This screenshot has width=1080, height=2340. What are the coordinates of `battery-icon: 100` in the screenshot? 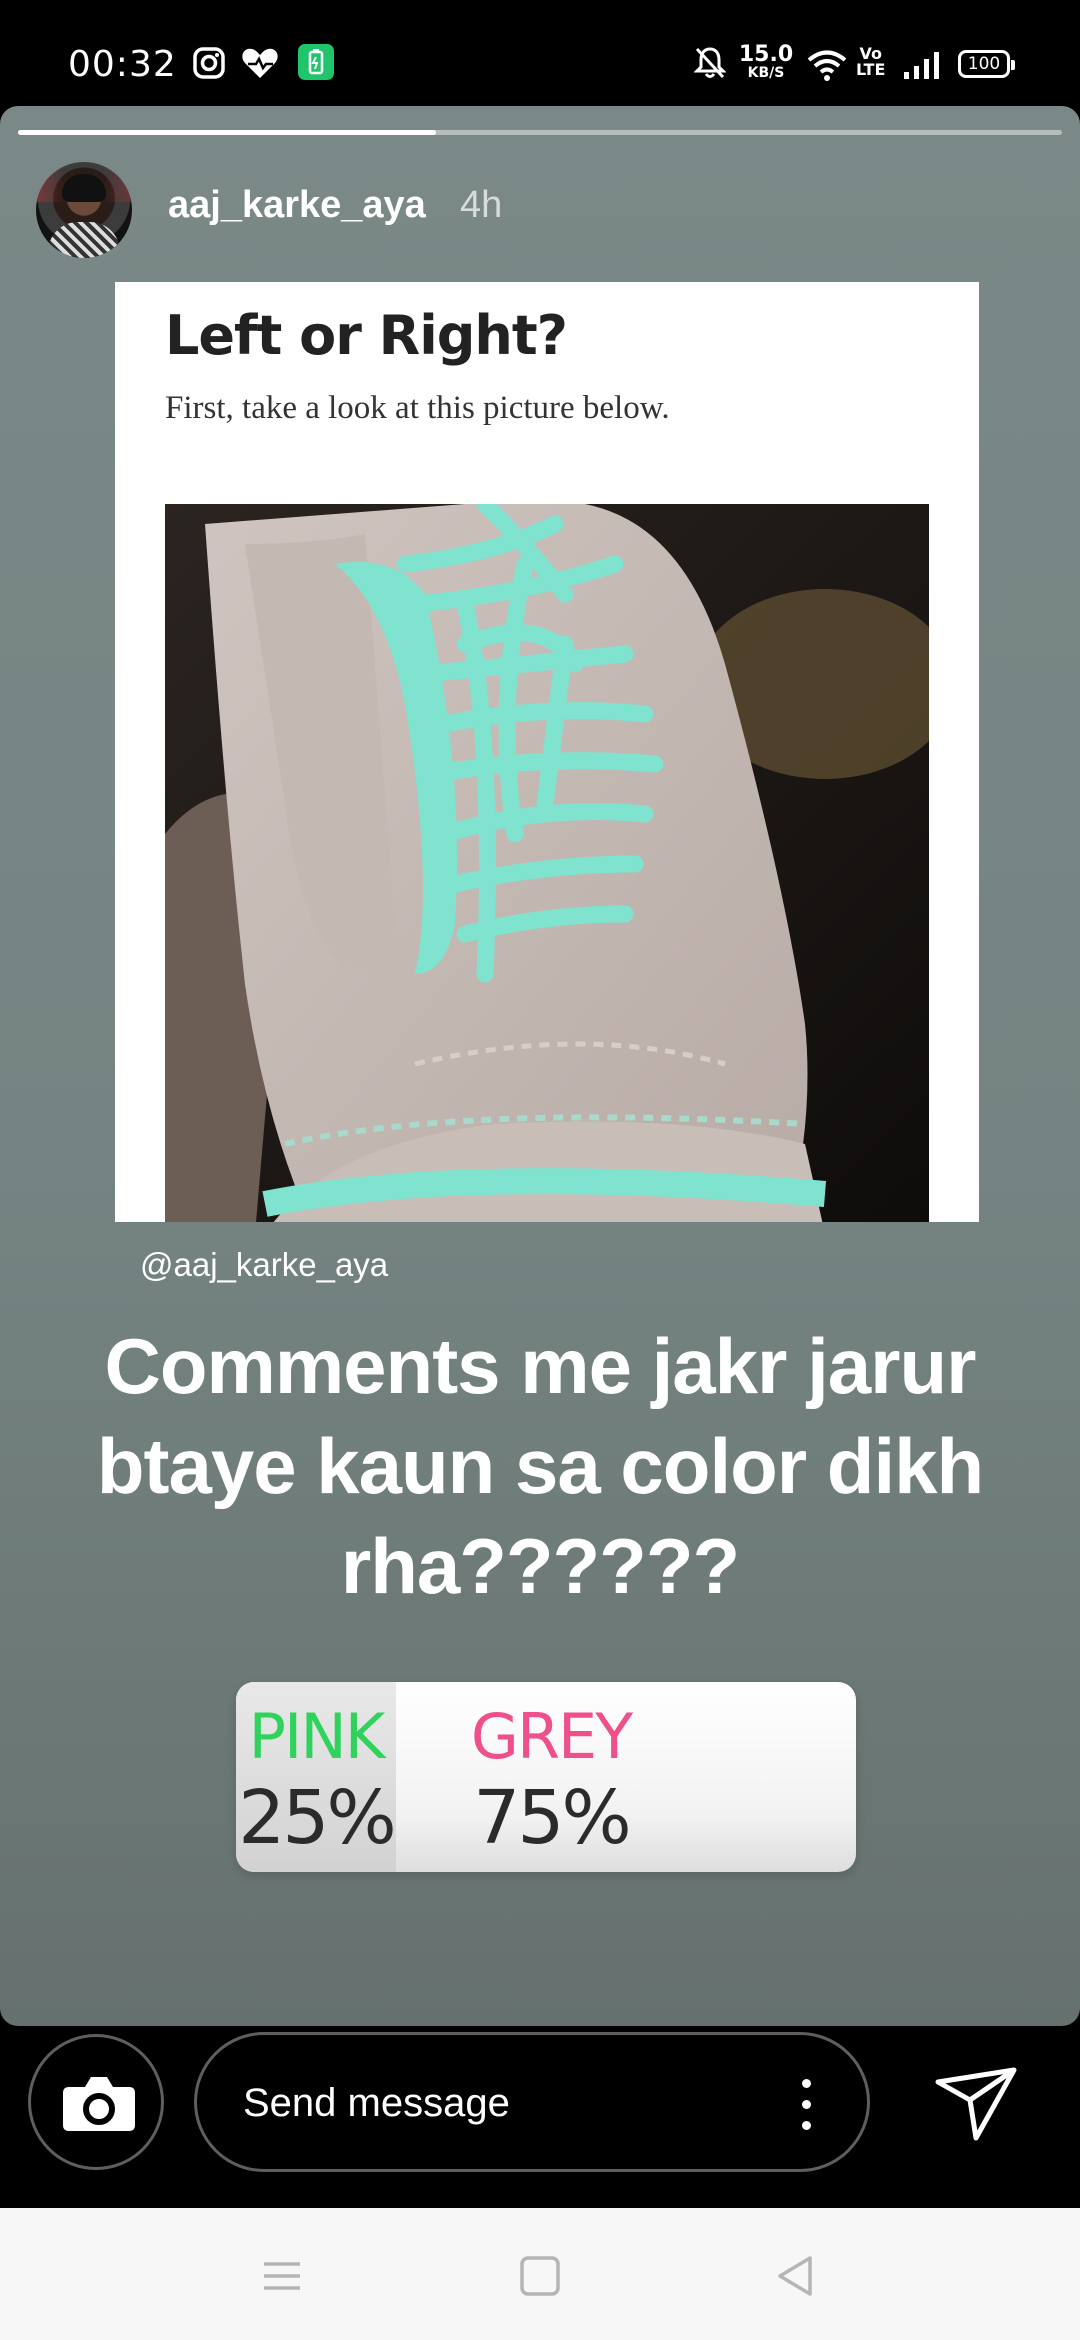 It's located at (986, 64).